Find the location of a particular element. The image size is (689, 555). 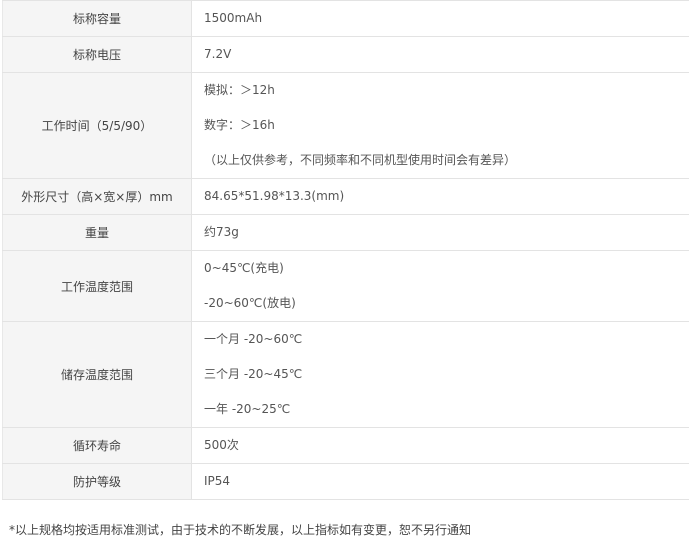

spec-value-line: （以上仅供参考，不同频率和不同机型使用时间会有差异） is located at coordinates (360, 160).